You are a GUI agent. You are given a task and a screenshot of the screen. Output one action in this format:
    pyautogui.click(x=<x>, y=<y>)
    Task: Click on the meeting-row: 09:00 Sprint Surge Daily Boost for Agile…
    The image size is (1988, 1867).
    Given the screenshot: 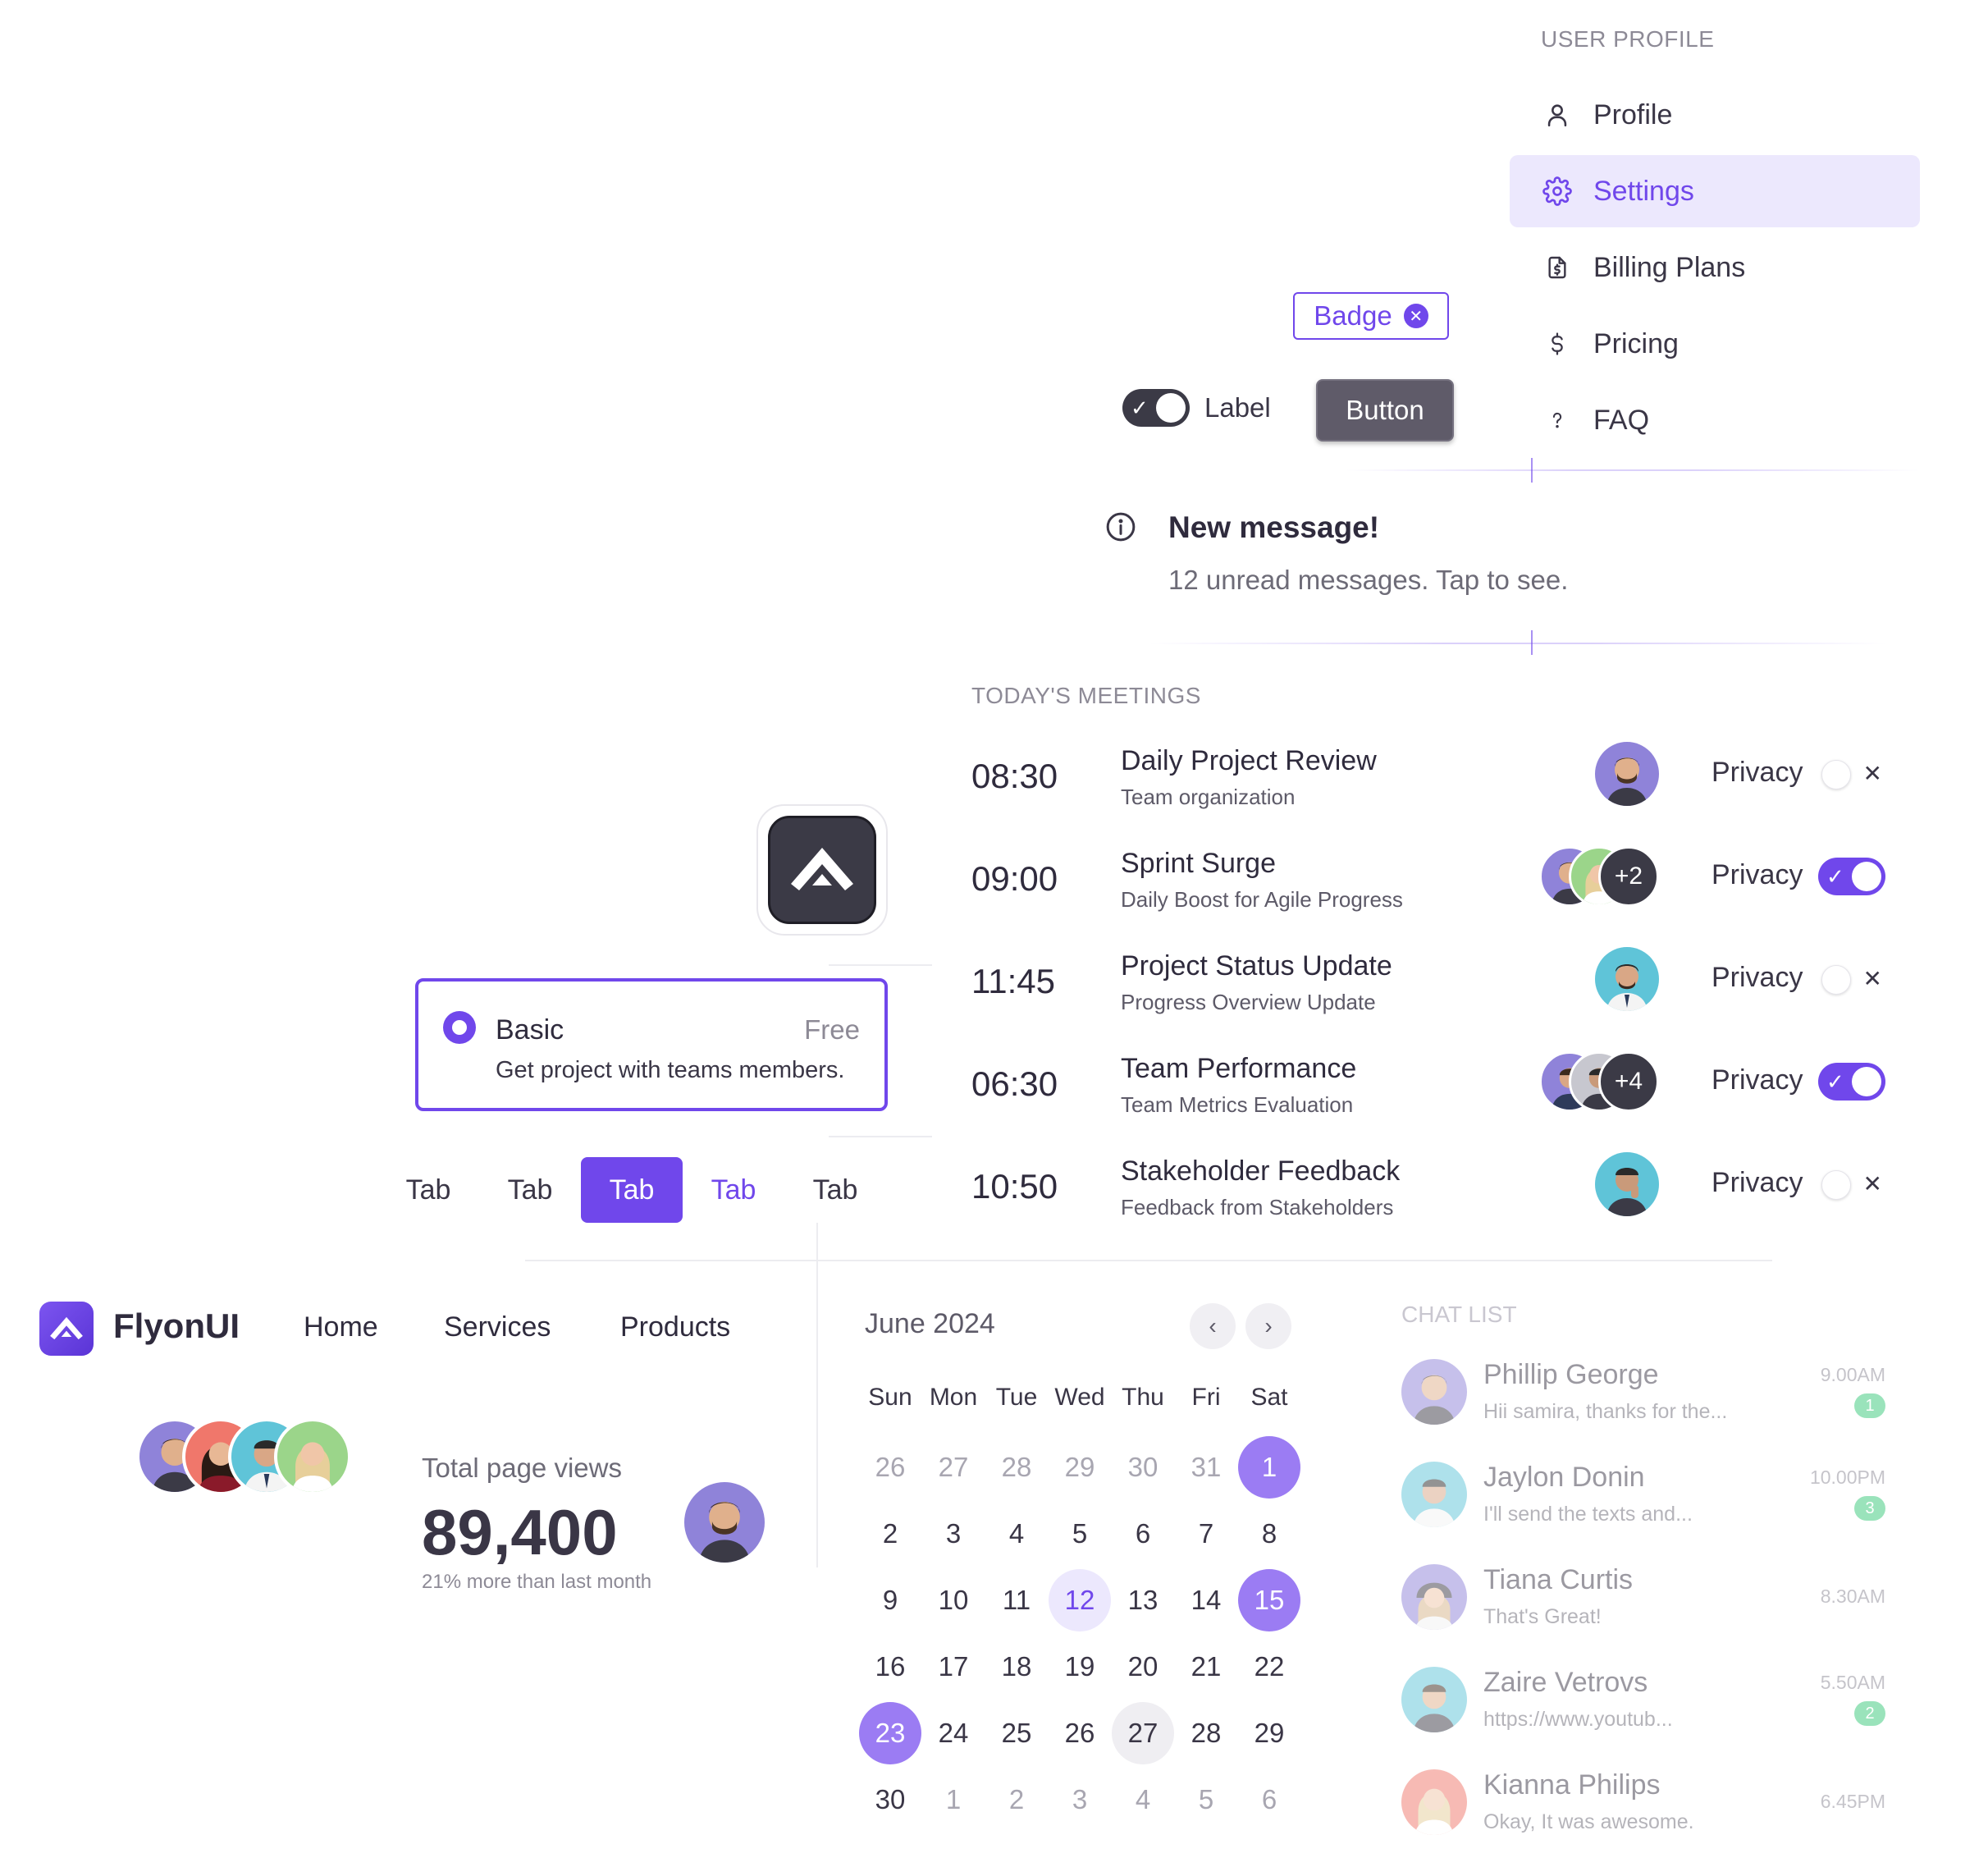 What is the action you would take?
    pyautogui.click(x=1429, y=886)
    